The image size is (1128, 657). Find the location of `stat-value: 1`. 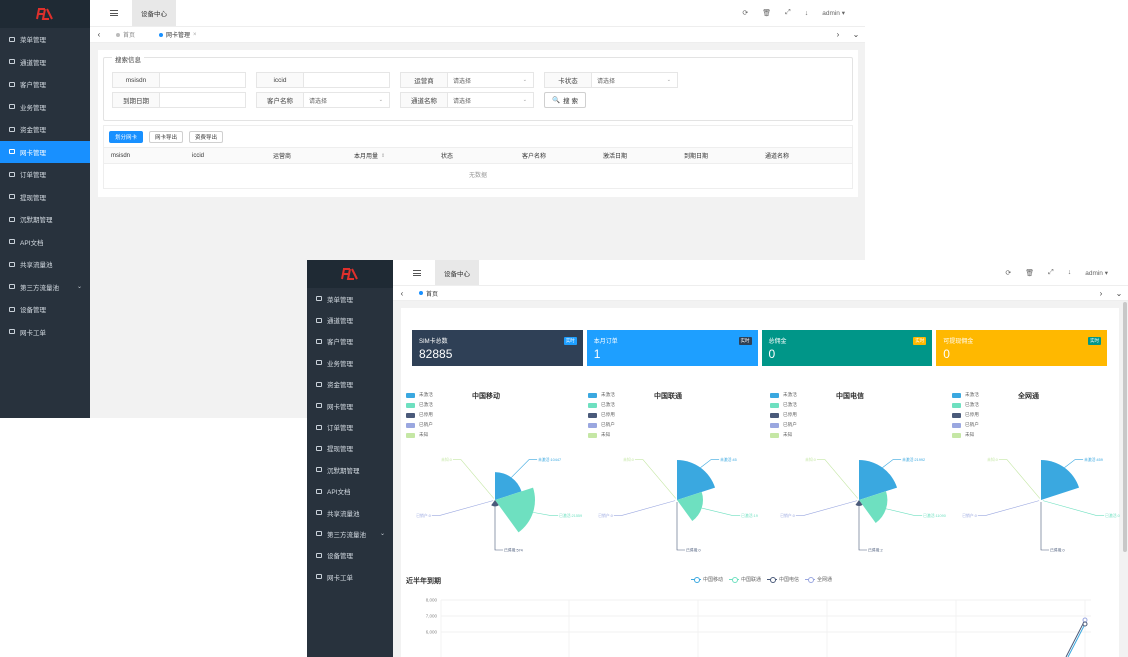

stat-value: 1 is located at coordinates (597, 354).